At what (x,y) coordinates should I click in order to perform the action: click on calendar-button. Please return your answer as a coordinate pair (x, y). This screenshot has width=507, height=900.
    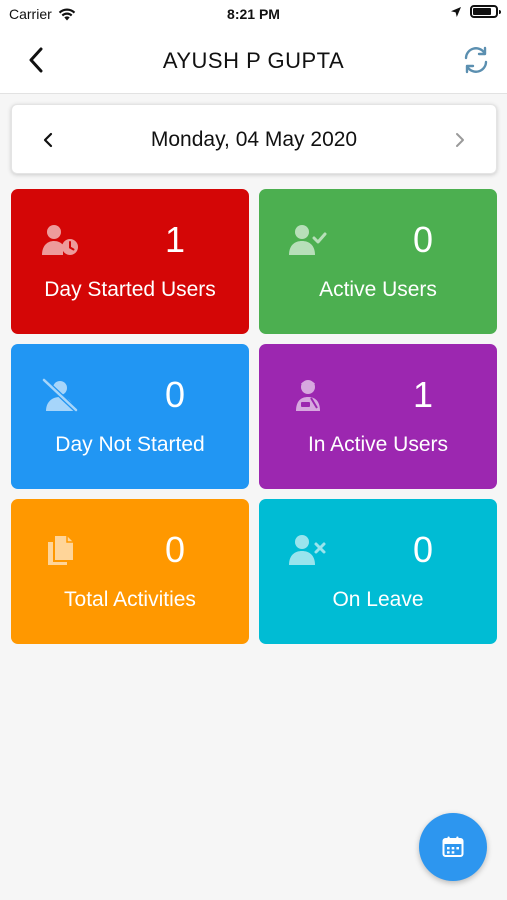
    Looking at the image, I should click on (453, 847).